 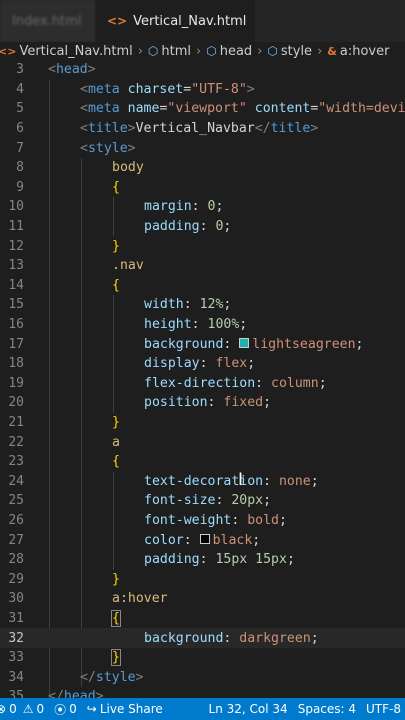 What do you see at coordinates (202, 692) in the screenshot?
I see `code-line: 35 </head>` at bounding box center [202, 692].